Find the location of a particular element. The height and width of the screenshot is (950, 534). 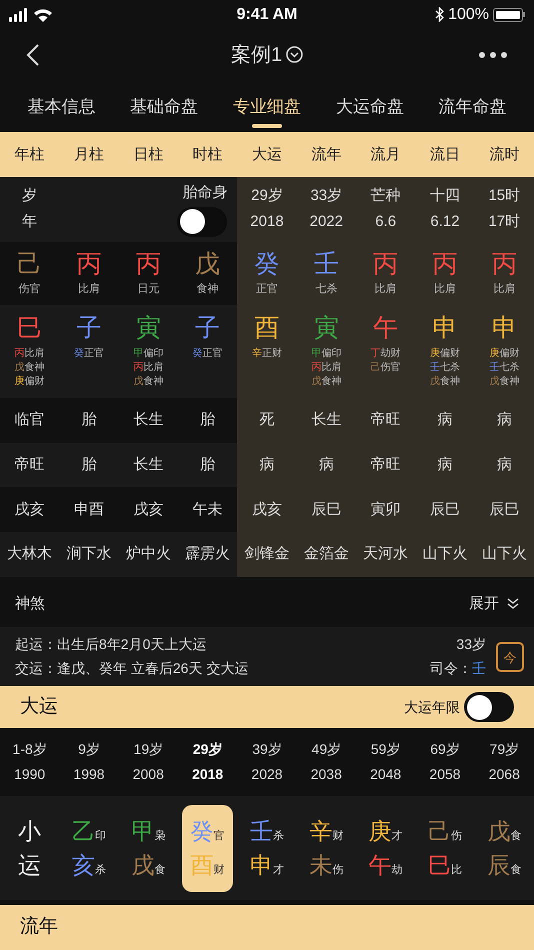

dayun-period: 79岁 2068 is located at coordinates (504, 762).